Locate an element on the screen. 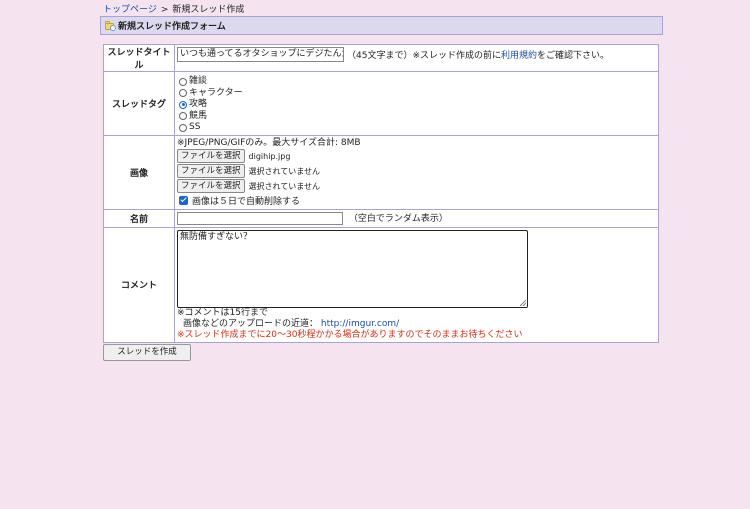  choose-file-button-1: ファイルを選択 is located at coordinates (211, 156).